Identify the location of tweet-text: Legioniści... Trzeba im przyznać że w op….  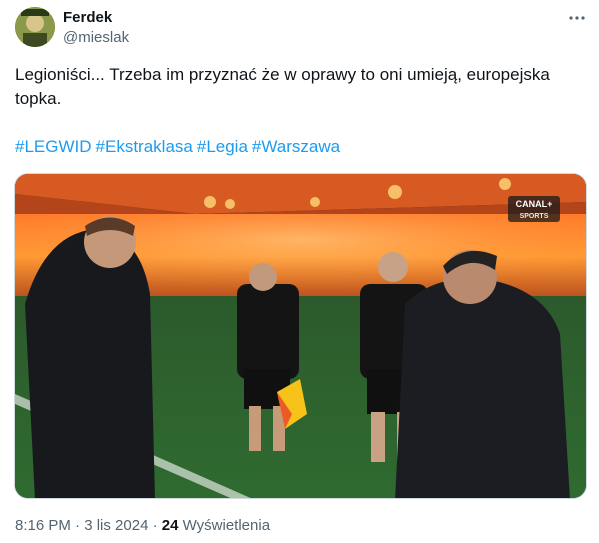
(282, 86).